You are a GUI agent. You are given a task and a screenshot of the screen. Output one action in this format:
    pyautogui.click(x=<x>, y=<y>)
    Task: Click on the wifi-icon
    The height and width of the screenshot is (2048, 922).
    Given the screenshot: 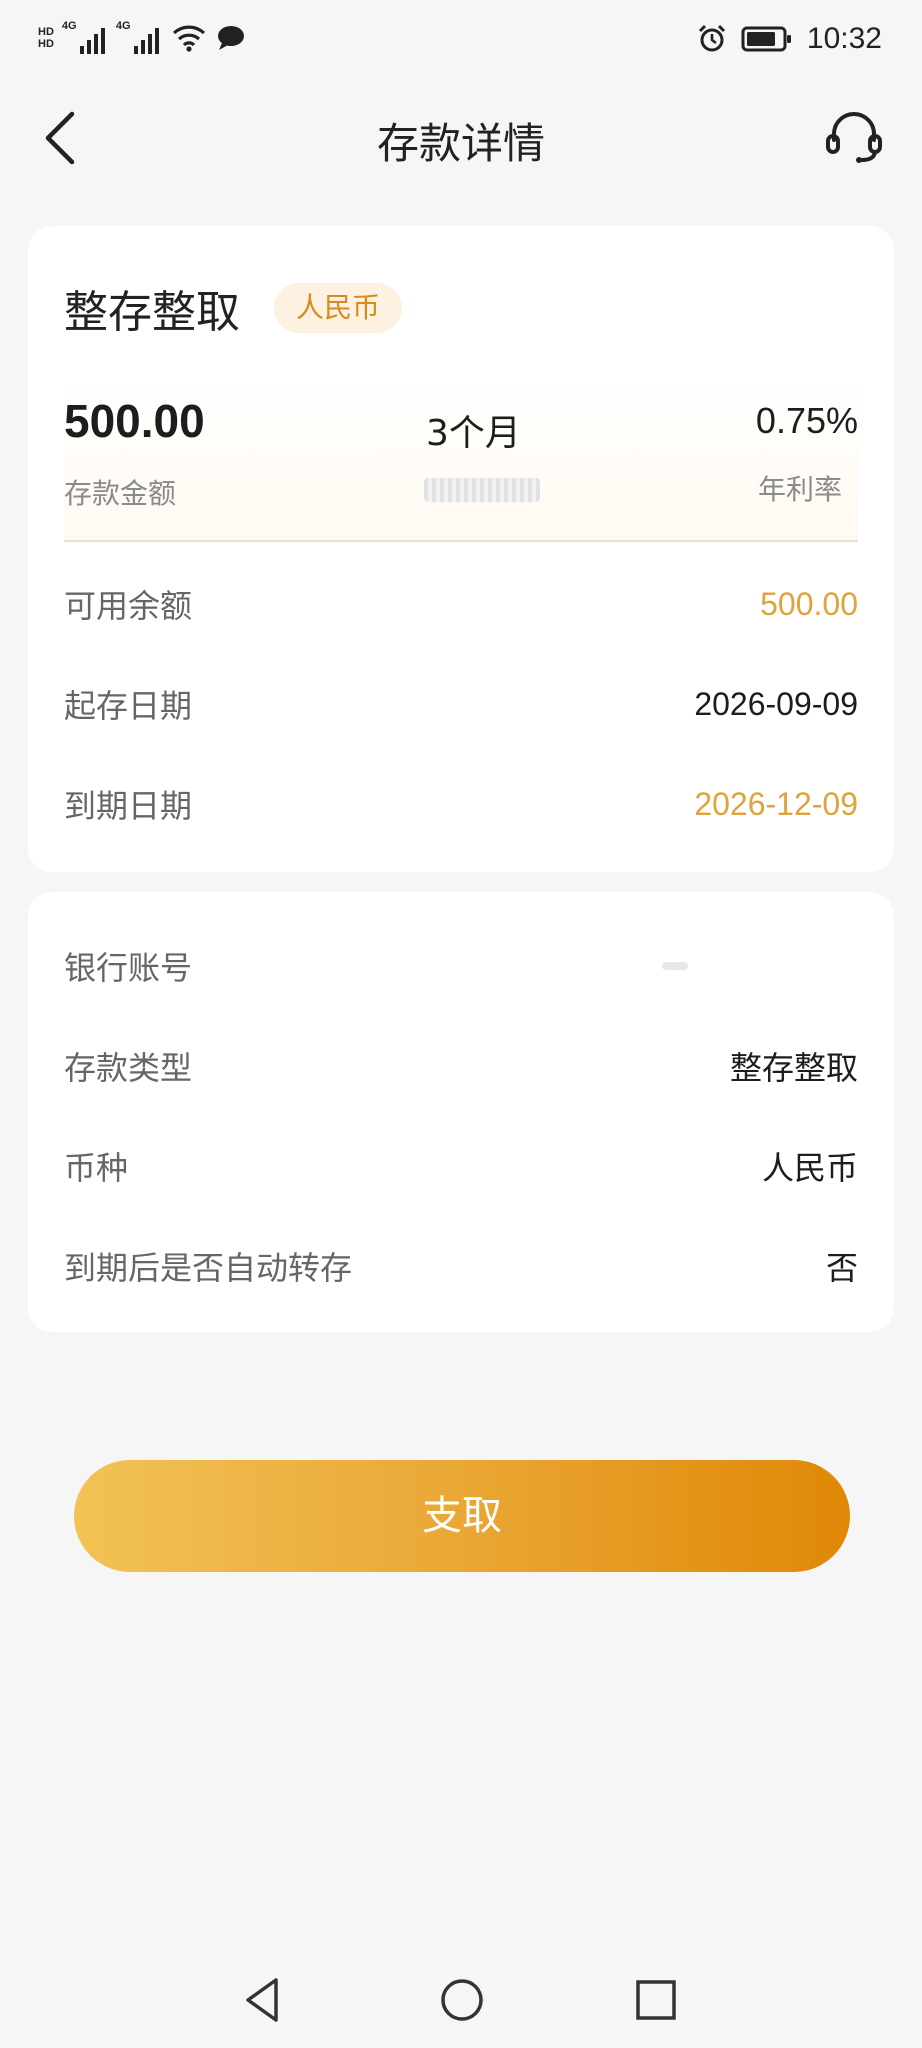 What is the action you would take?
    pyautogui.click(x=188, y=38)
    